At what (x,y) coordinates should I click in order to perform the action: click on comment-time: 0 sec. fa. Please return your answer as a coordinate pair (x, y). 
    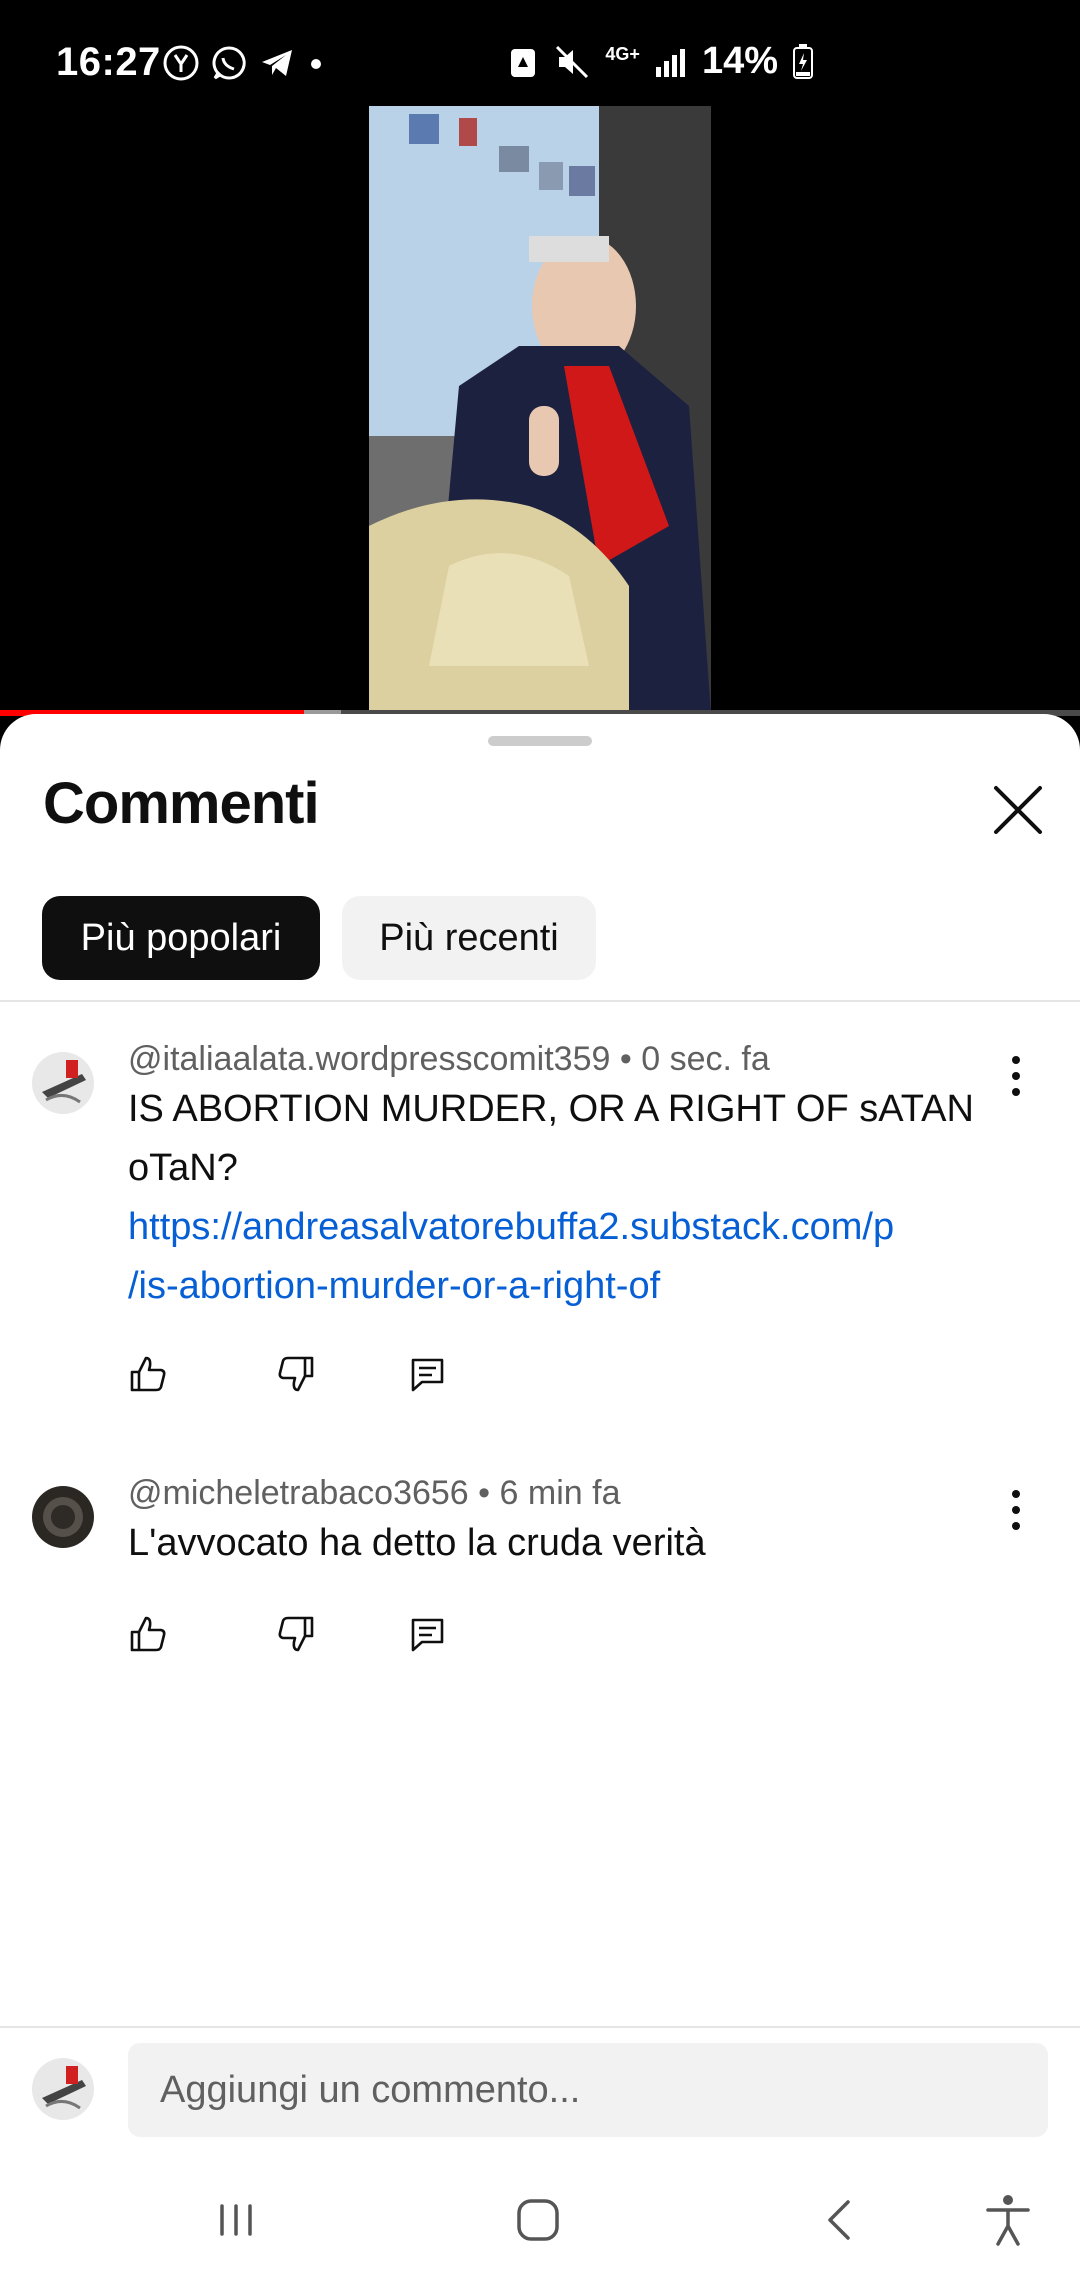
    Looking at the image, I should click on (705, 1059).